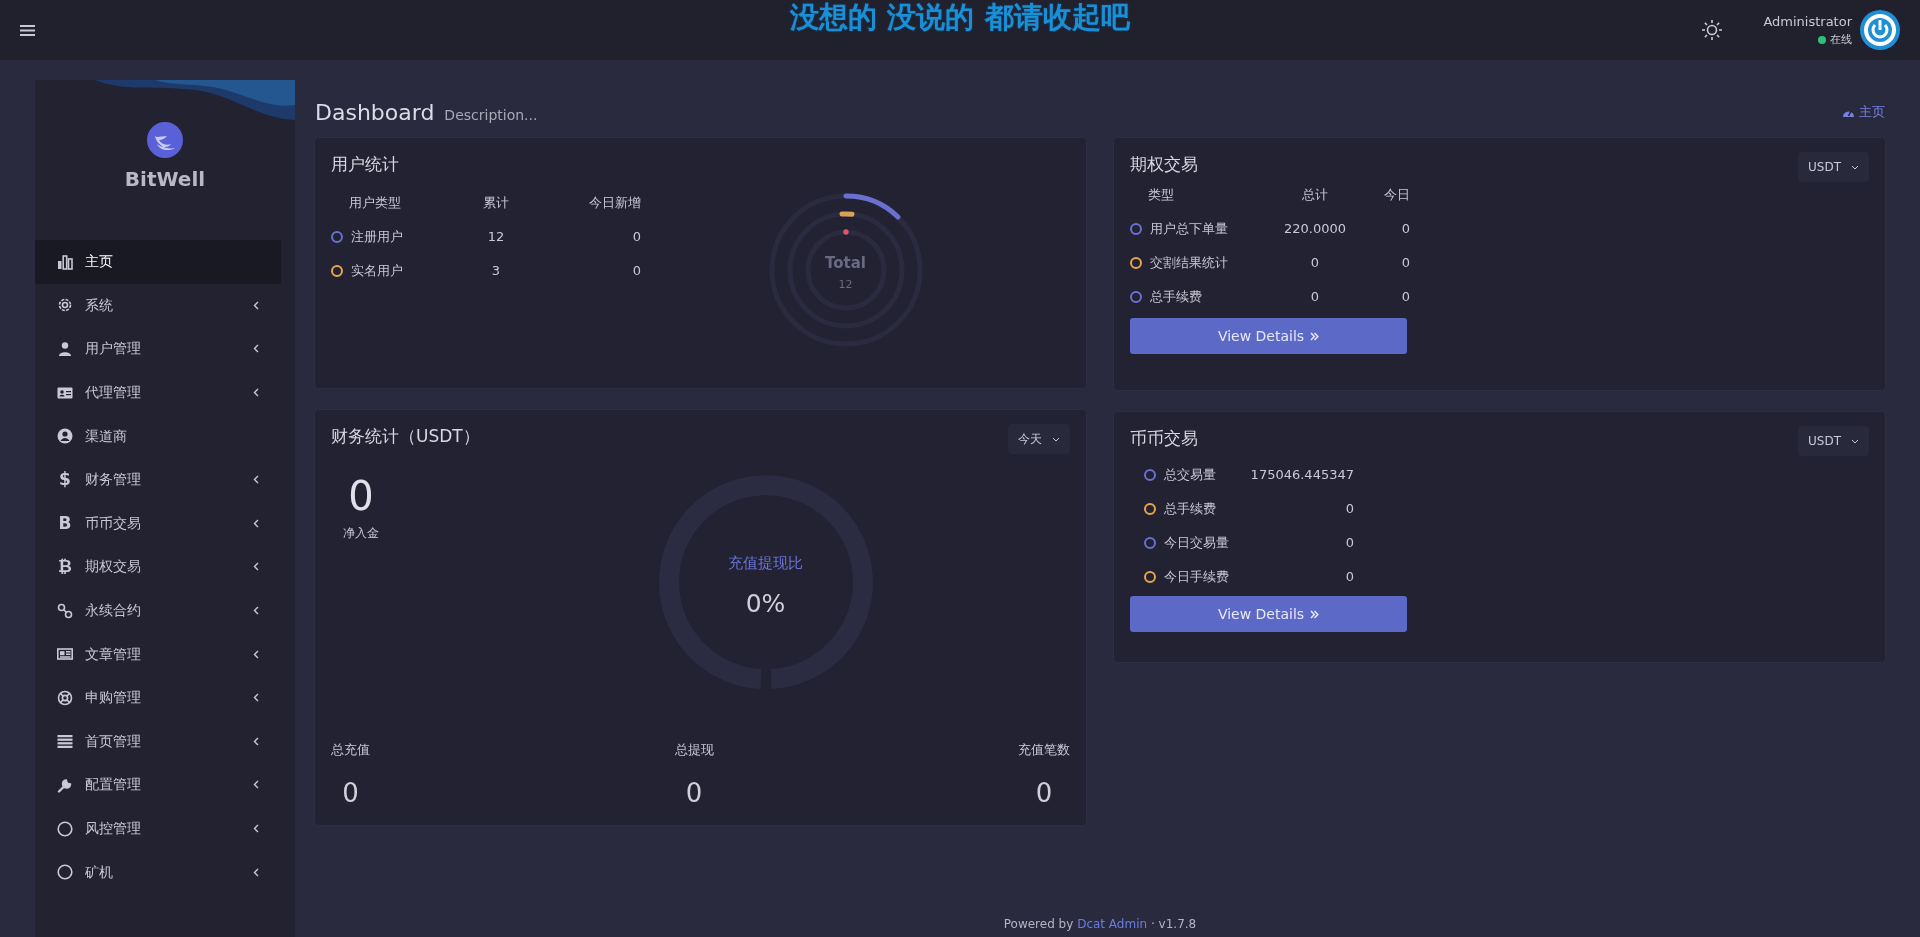  What do you see at coordinates (350, 750) in the screenshot?
I see `stat-label: 总充值` at bounding box center [350, 750].